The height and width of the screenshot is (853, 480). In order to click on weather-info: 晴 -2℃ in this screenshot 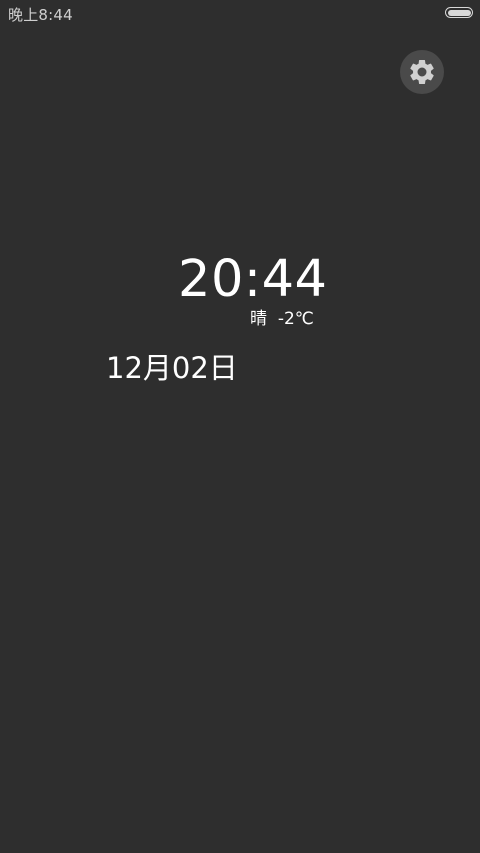, I will do `click(282, 319)`.